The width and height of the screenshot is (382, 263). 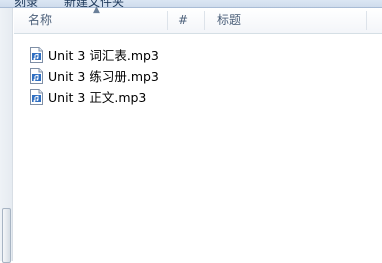 I want to click on file-row: Unit 3 正文.mp3, so click(x=94, y=96).